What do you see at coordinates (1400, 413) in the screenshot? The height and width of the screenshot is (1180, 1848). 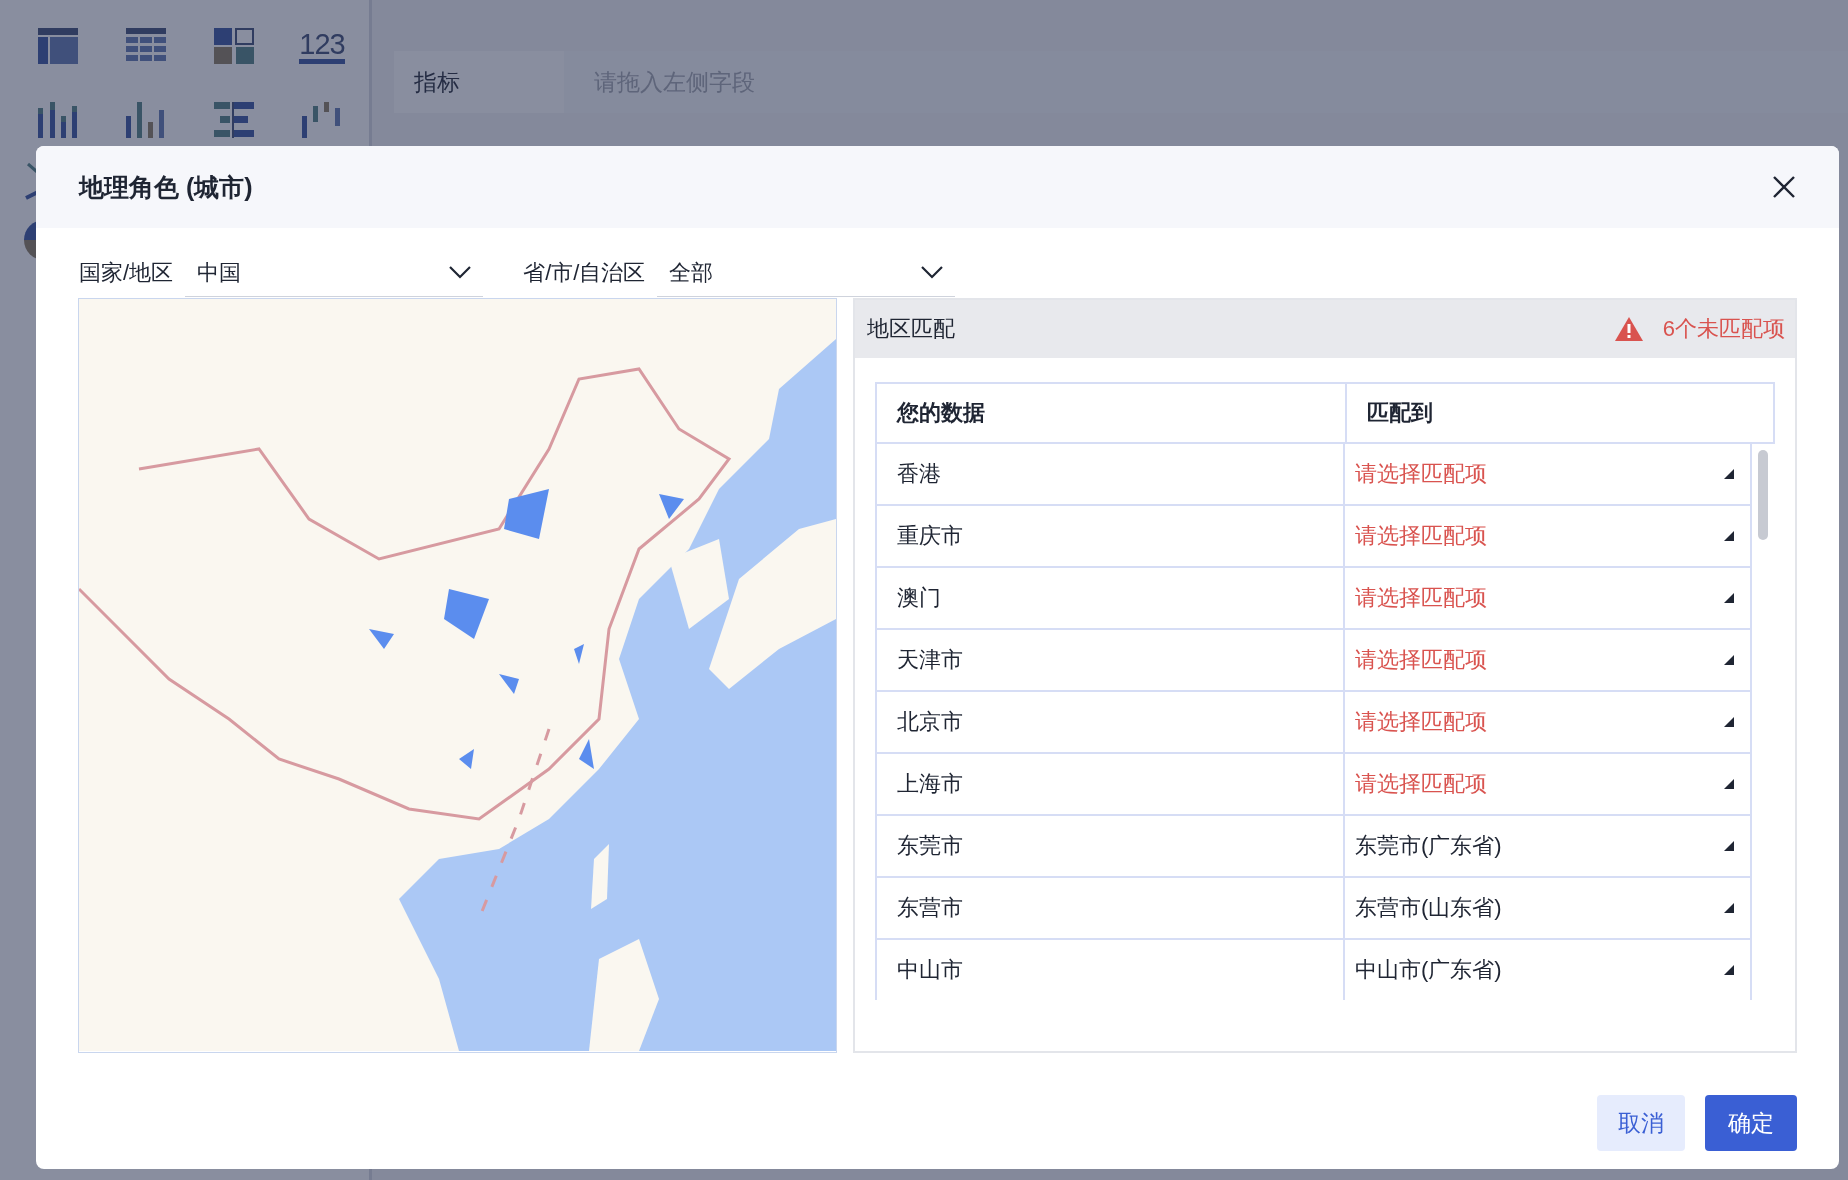 I see `column-header: 匹配到` at bounding box center [1400, 413].